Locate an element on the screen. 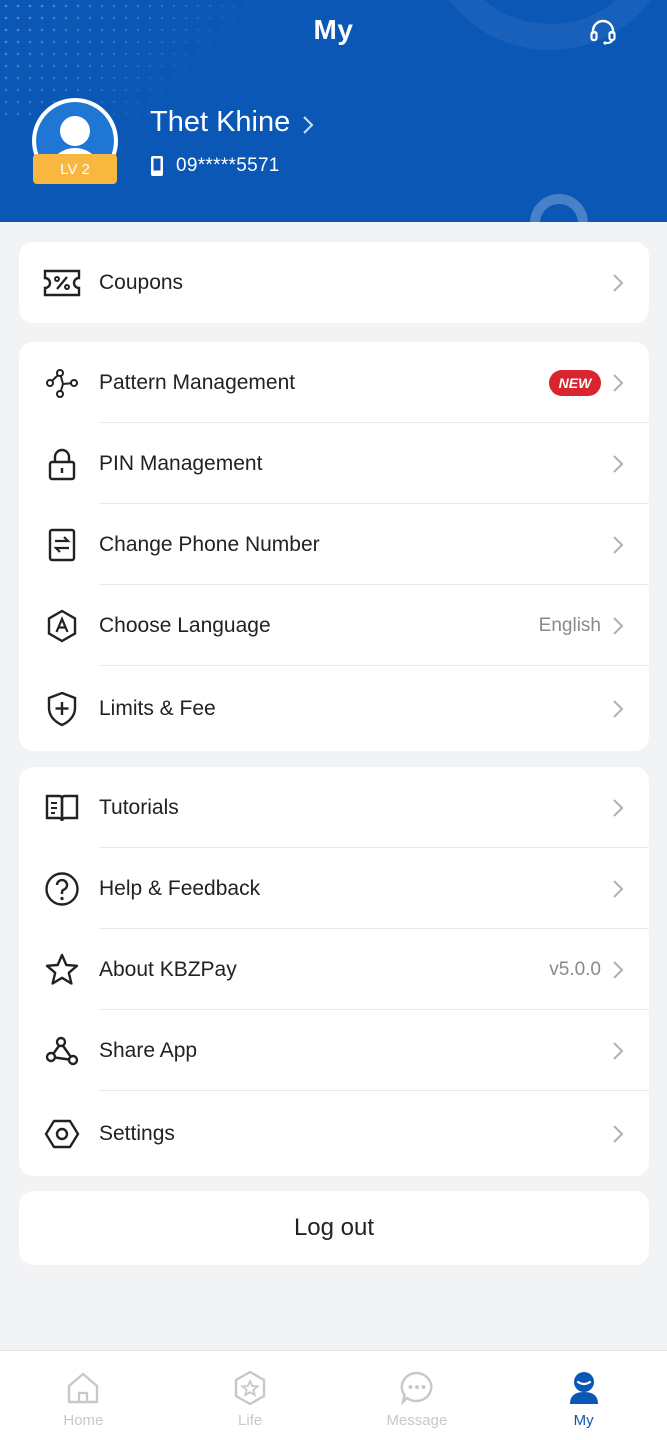 The image size is (667, 1440). menu-item-choose-language: Choose Language English is located at coordinates (334, 625).